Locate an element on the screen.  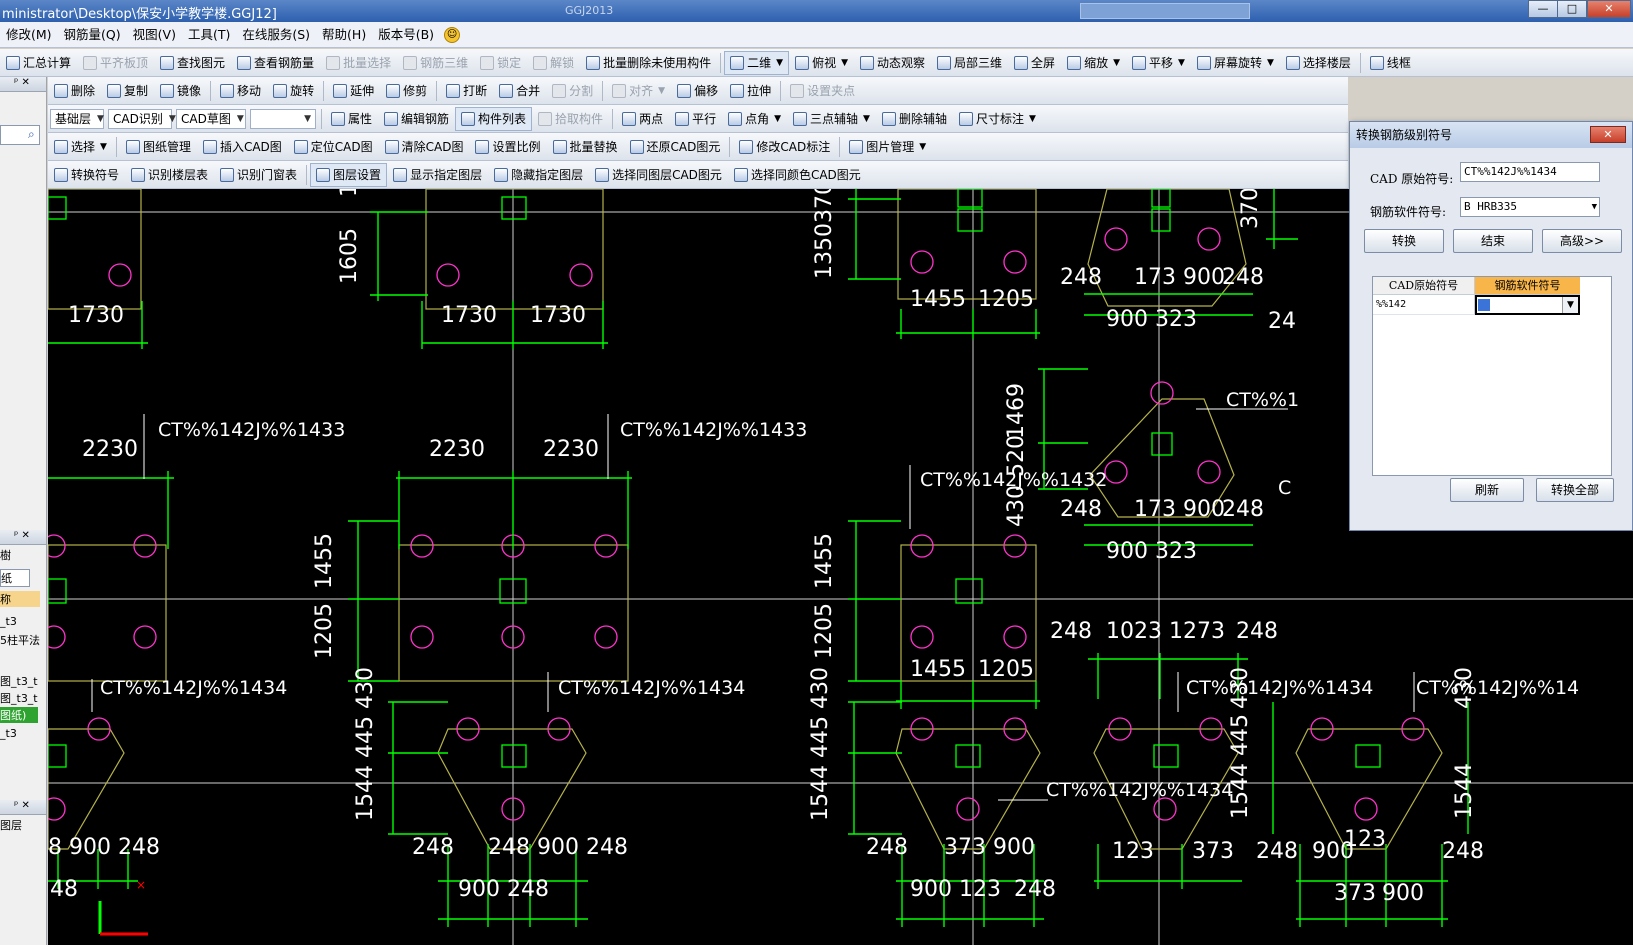
toolbar-button: 二维 ▼ is located at coordinates (757, 62).